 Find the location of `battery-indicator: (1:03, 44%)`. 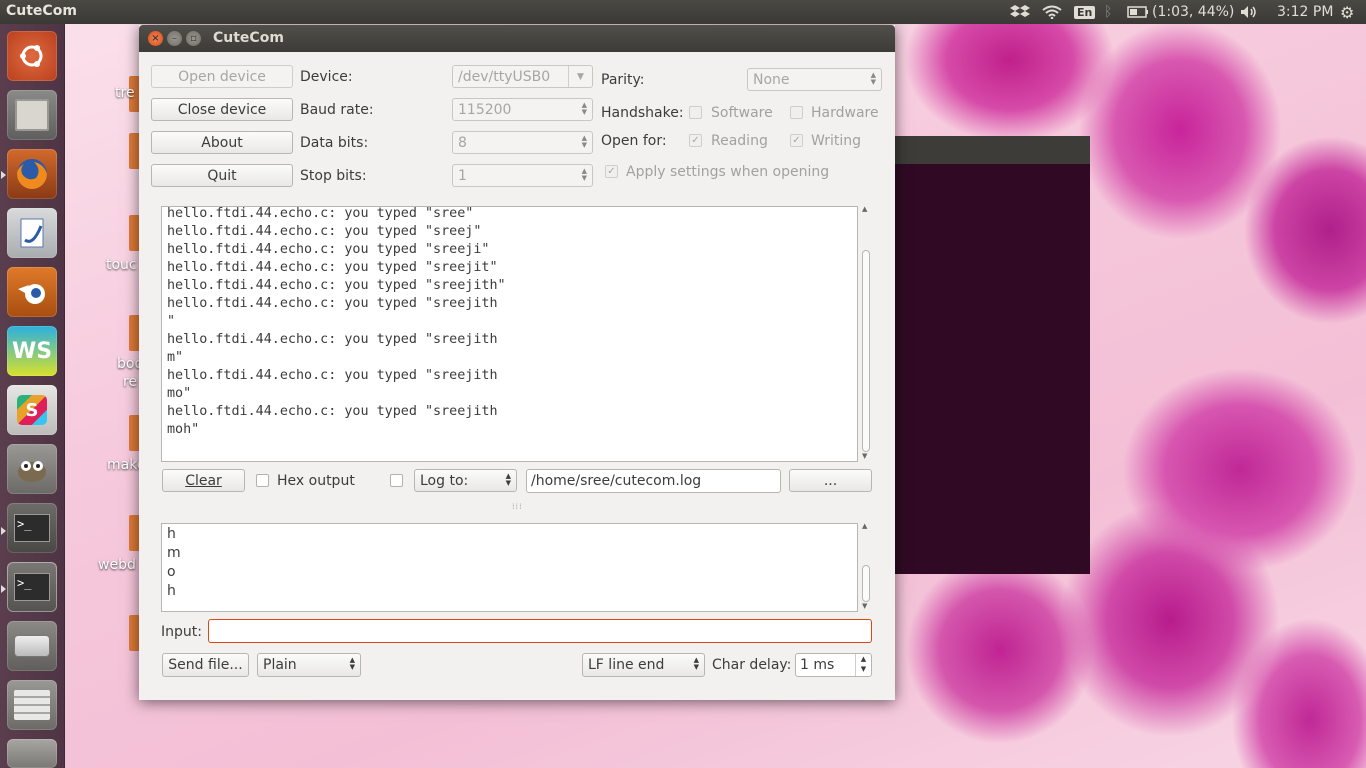

battery-indicator: (1:03, 44%) is located at coordinates (1180, 12).